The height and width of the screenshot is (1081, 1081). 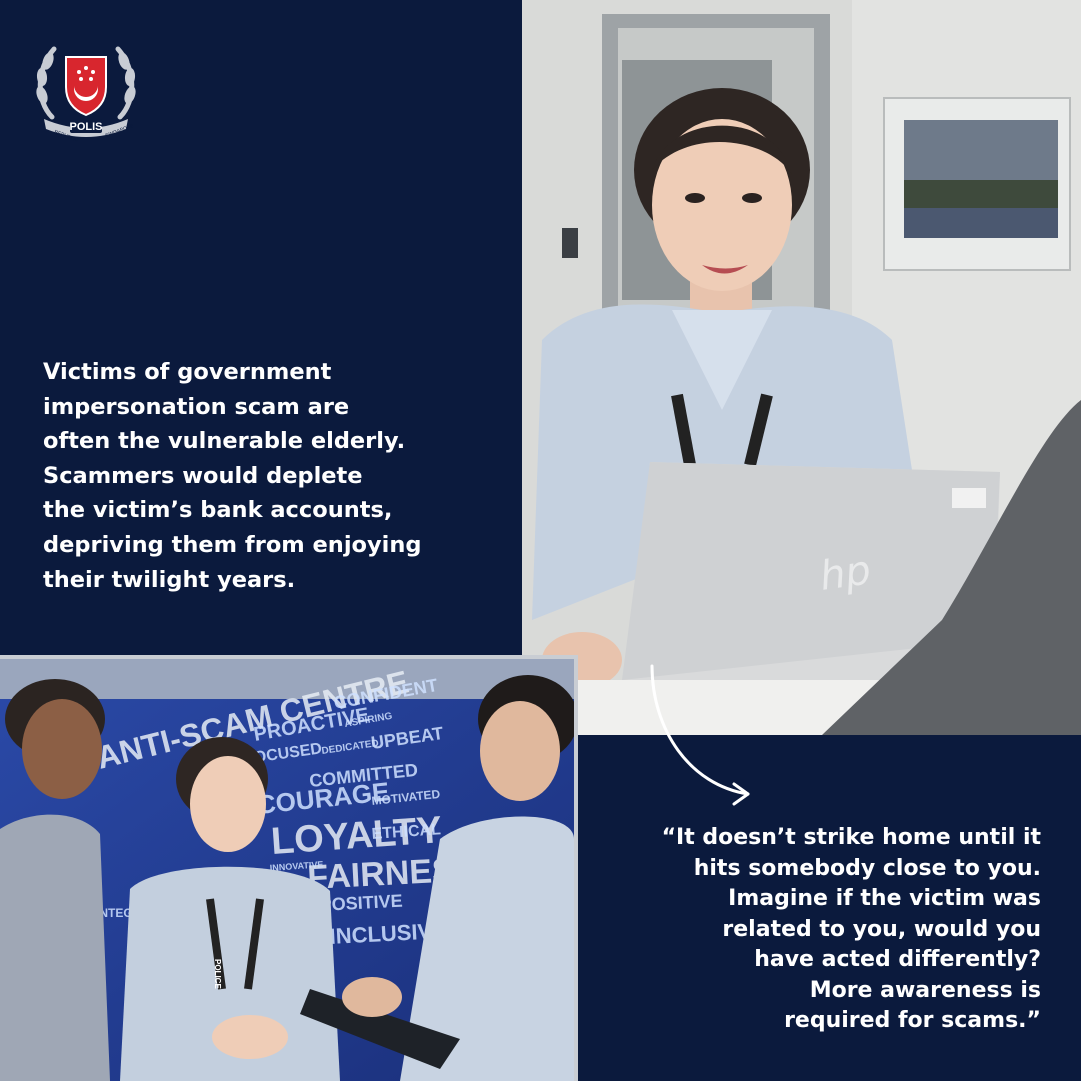 What do you see at coordinates (845, 573) in the screenshot?
I see `laptop-logo: hp` at bounding box center [845, 573].